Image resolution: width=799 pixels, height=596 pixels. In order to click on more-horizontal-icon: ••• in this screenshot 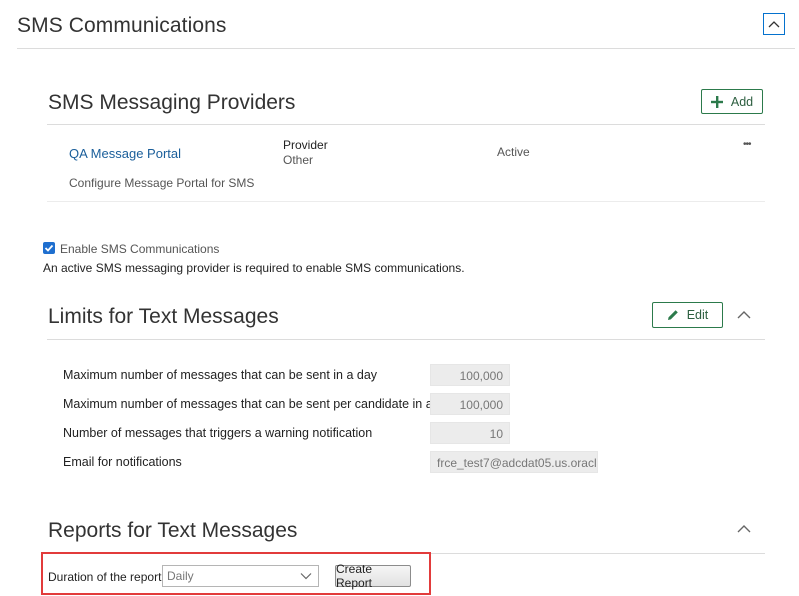, I will do `click(747, 144)`.